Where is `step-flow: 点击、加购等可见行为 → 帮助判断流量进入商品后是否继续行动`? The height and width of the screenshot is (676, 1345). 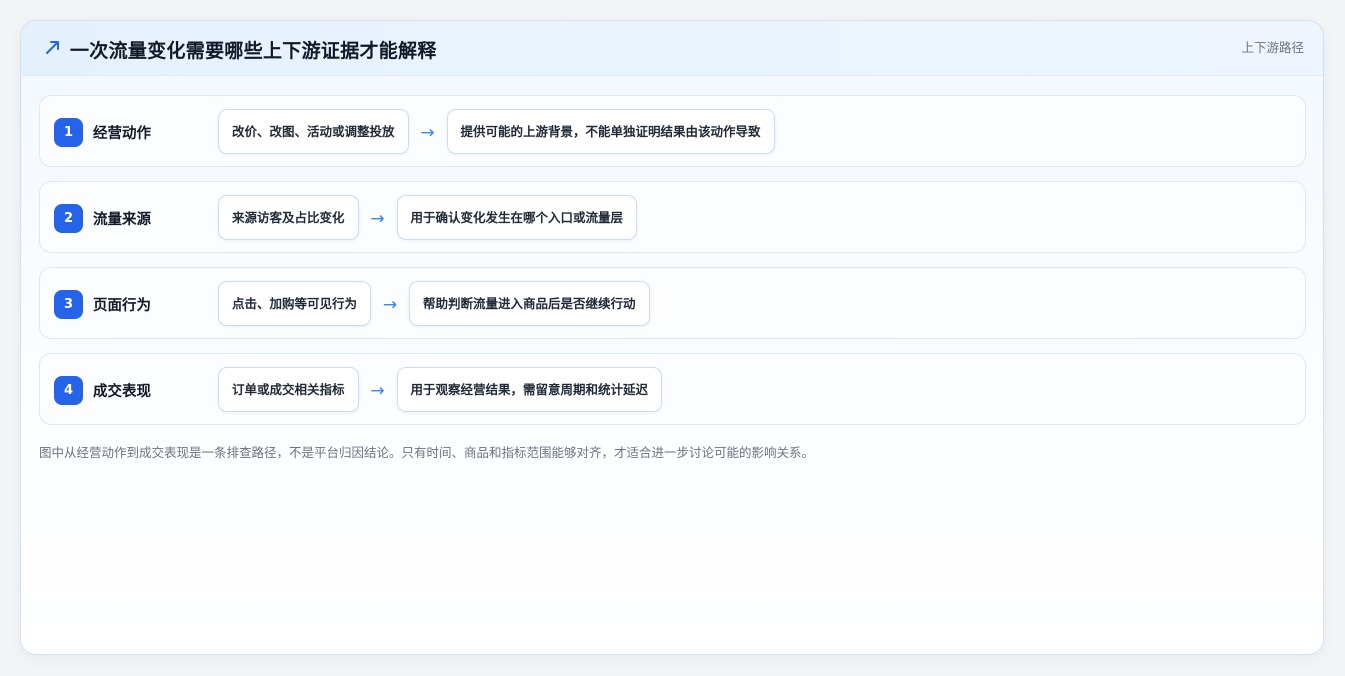
step-flow: 点击、加购等可见行为 → 帮助判断流量进入商品后是否继续行动 is located at coordinates (434, 303).